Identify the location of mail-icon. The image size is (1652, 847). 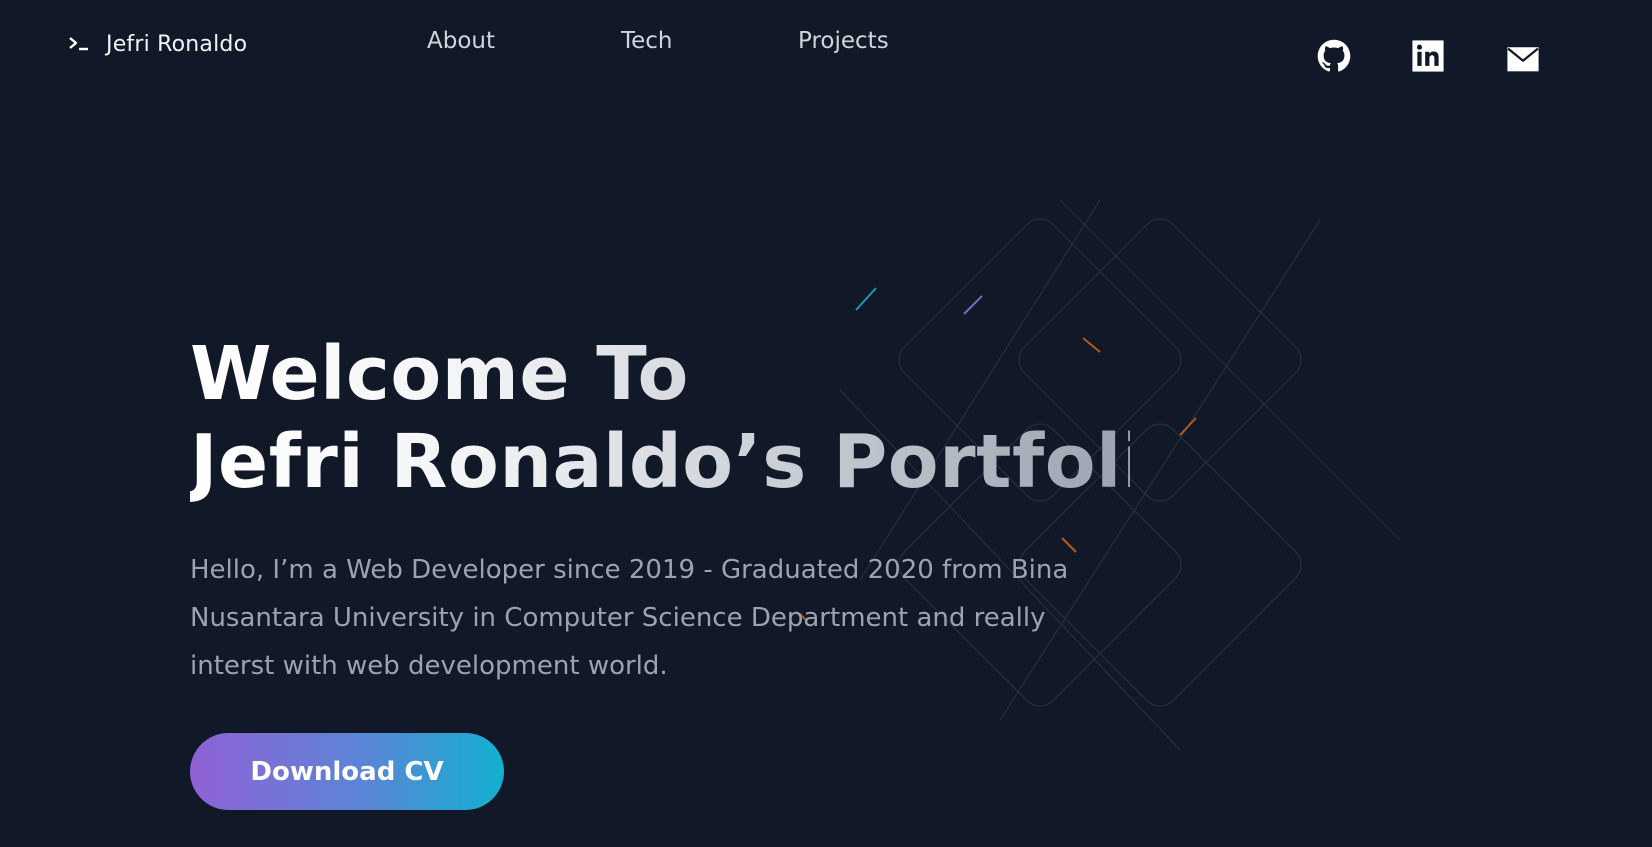
(1523, 59).